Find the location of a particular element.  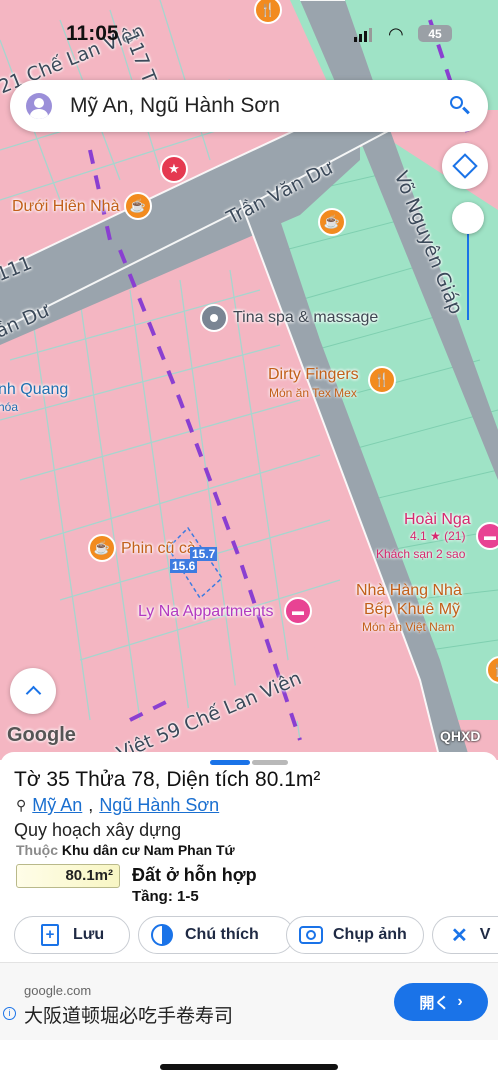

google-logo: Google is located at coordinates (41, 735).